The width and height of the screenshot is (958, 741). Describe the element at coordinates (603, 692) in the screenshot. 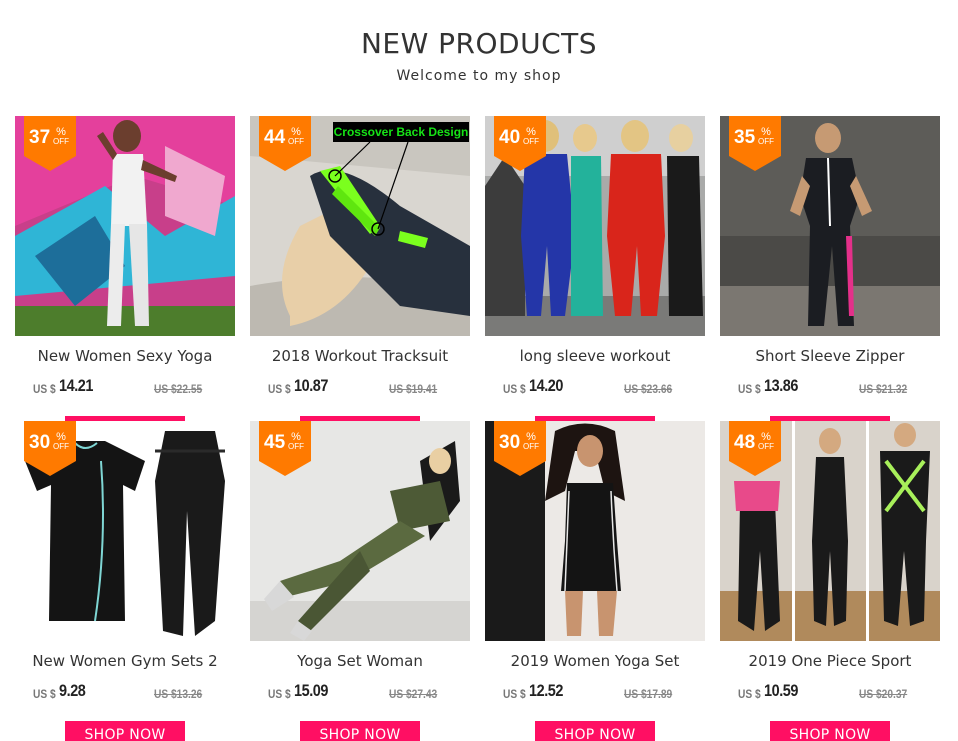

I see `price-row: US $ 12.52 US $17.89` at that location.